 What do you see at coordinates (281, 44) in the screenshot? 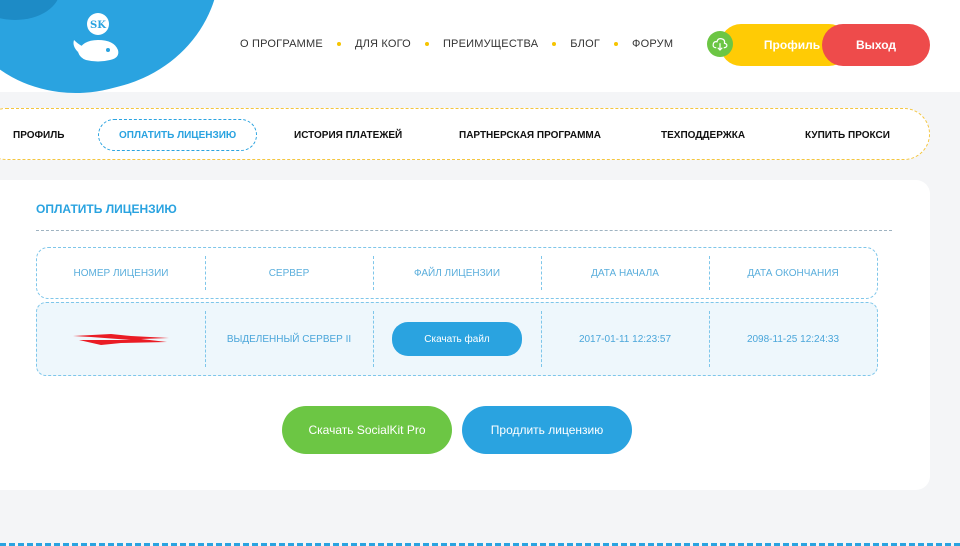
I see `nav-about: О ПРОГРАММЕ` at bounding box center [281, 44].